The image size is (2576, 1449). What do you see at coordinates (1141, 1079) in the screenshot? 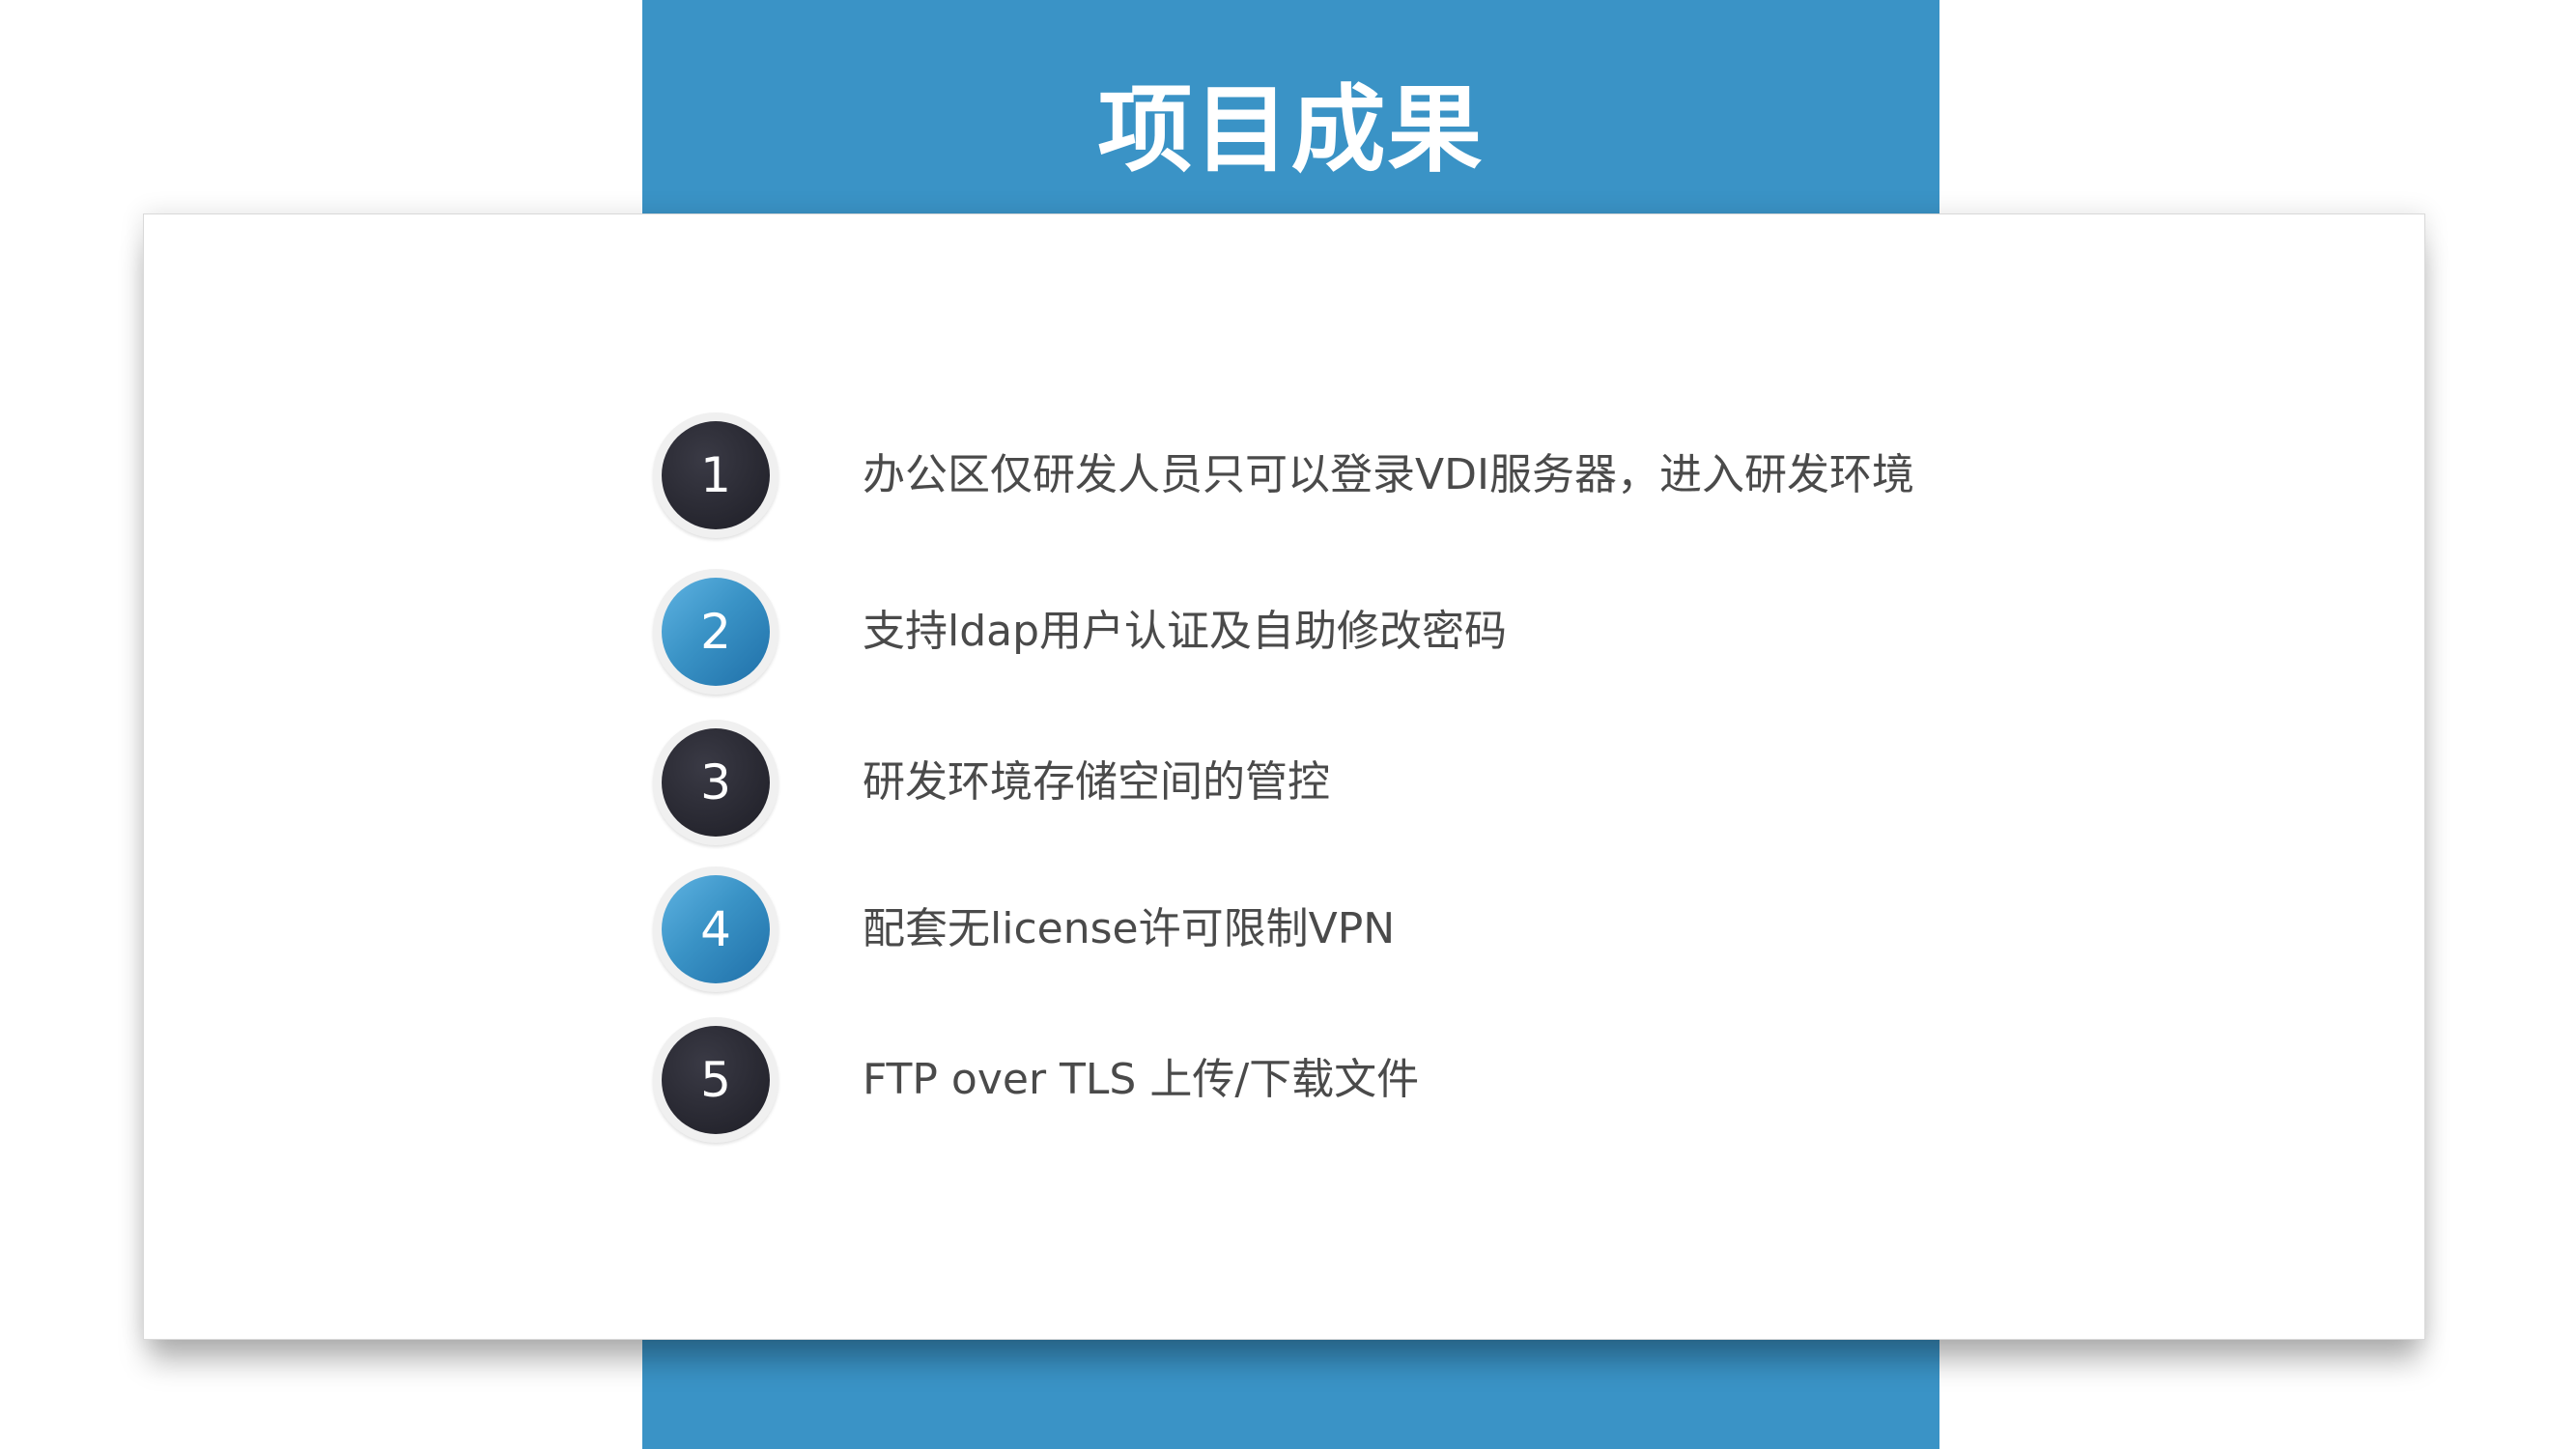
I see `list-item-text: FTP over TLS 上传/下载文件` at bounding box center [1141, 1079].